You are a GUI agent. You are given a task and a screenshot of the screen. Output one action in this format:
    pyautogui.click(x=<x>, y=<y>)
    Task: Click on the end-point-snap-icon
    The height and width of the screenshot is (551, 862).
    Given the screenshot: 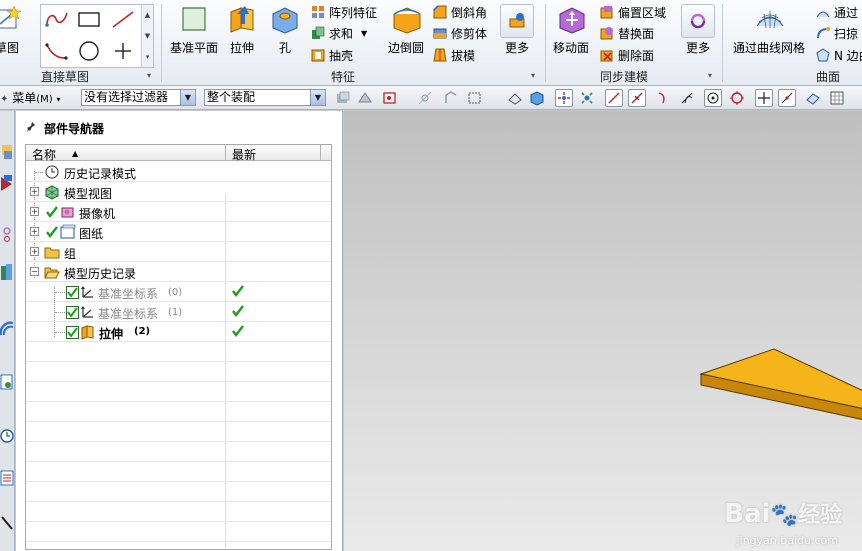 What is the action you would take?
    pyautogui.click(x=614, y=98)
    